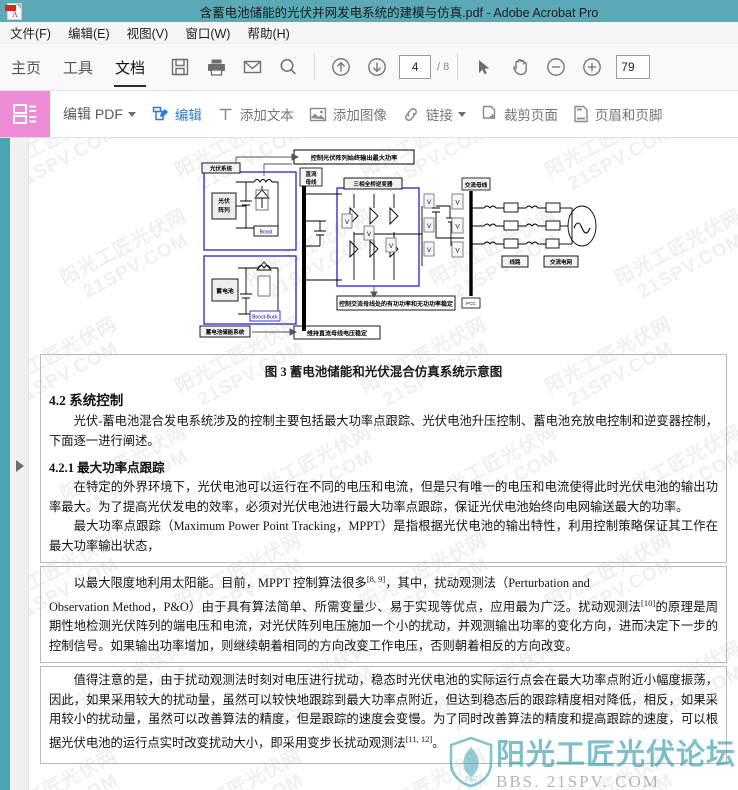  Describe the element at coordinates (561, 262) in the screenshot. I see `svg-text: 交流电网` at that location.